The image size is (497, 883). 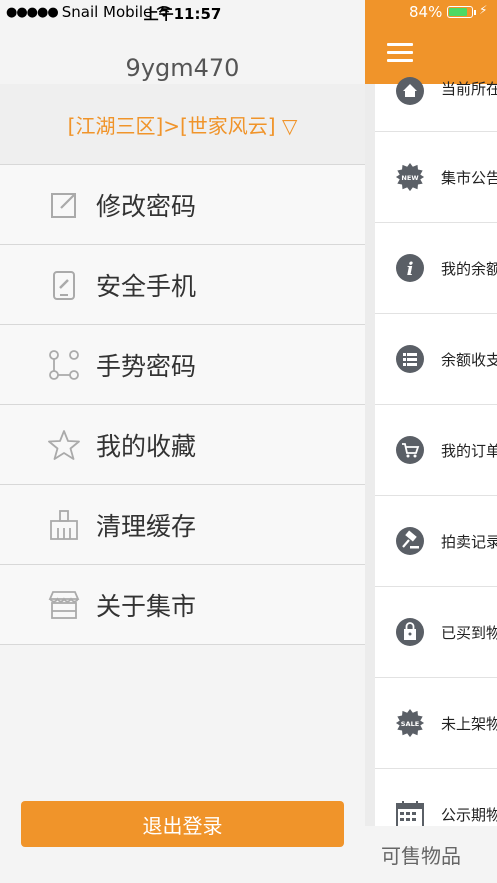 I want to click on row-label: 余额收支, so click(x=469, y=359).